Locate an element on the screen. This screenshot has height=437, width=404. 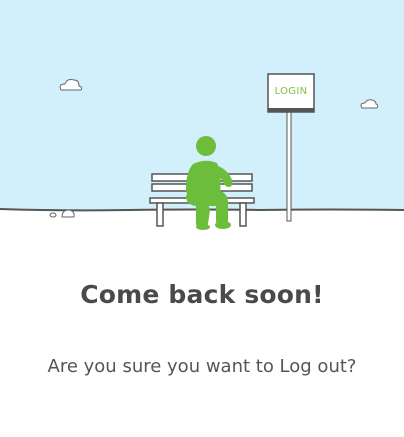
rock-large is located at coordinates (68, 213).